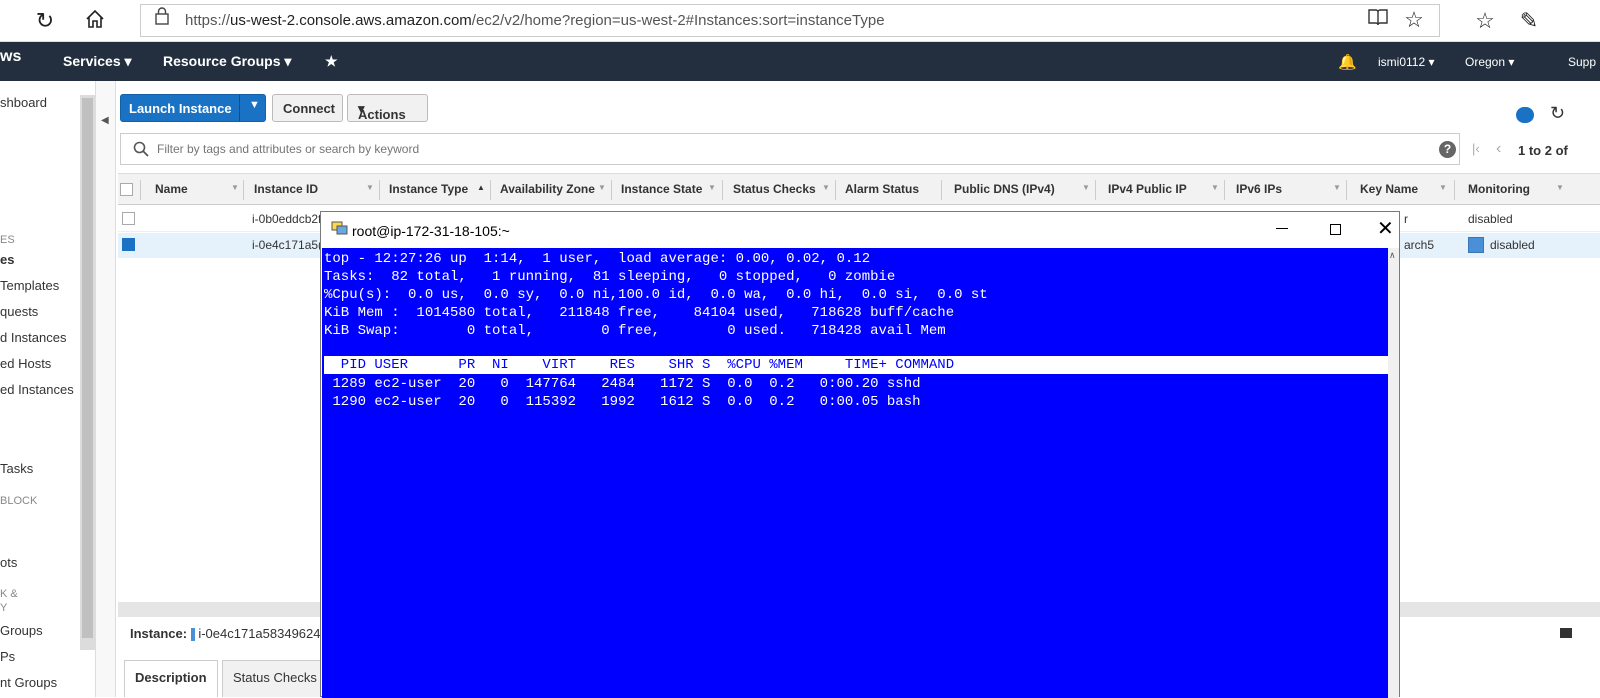  What do you see at coordinates (1282, 228) in the screenshot?
I see `minimize-icon` at bounding box center [1282, 228].